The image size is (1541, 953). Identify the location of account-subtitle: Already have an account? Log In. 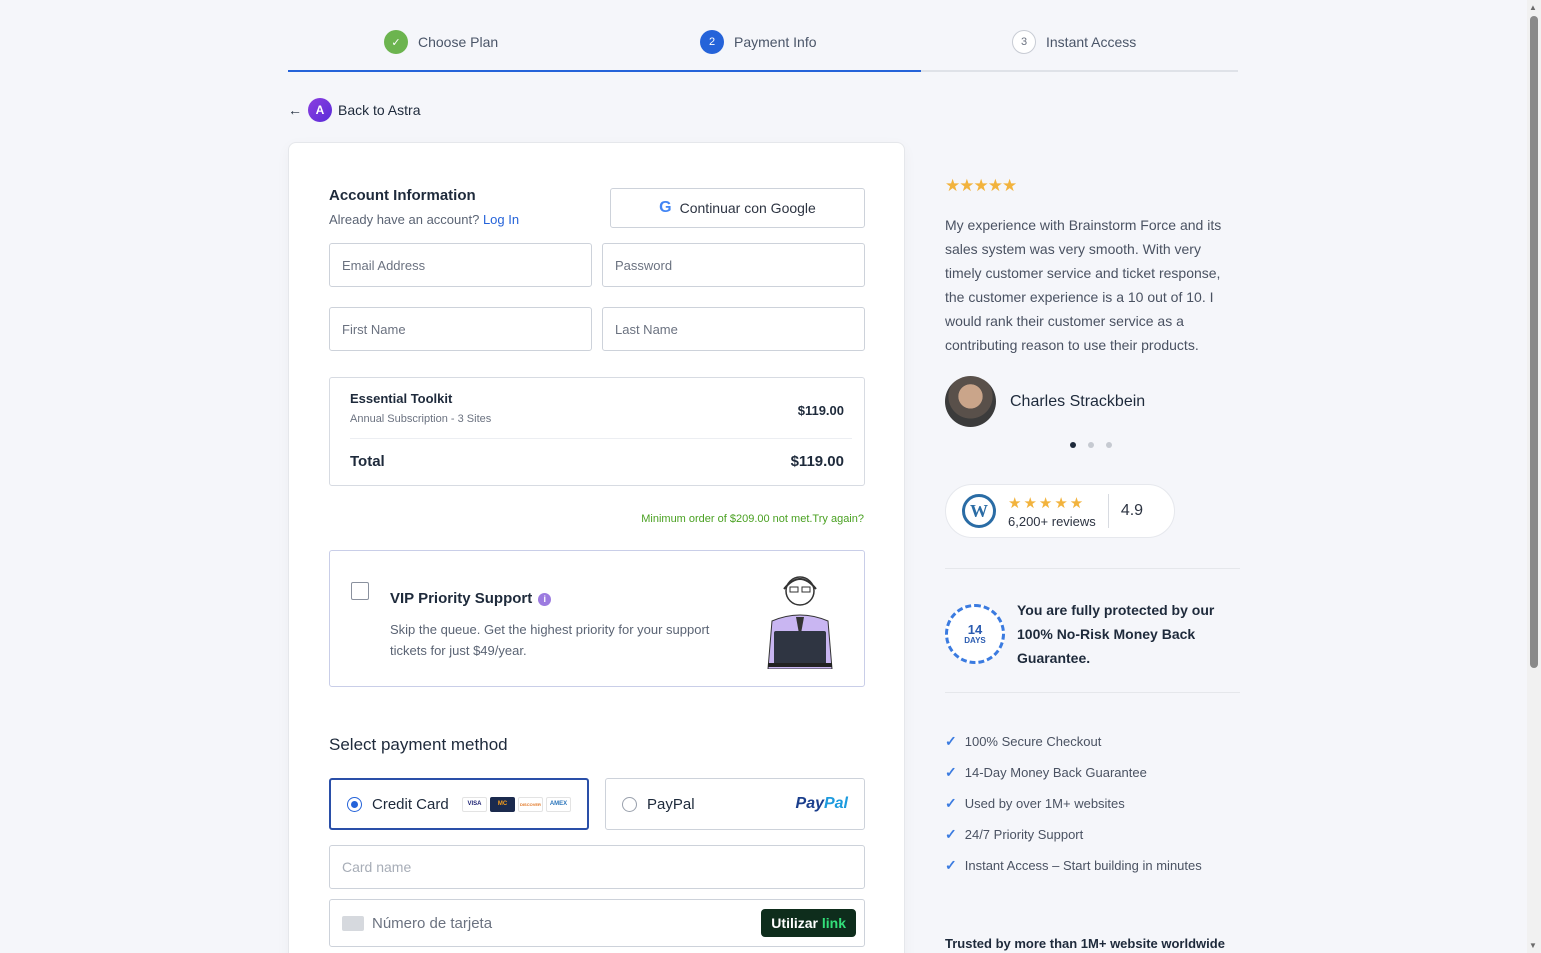
(424, 219).